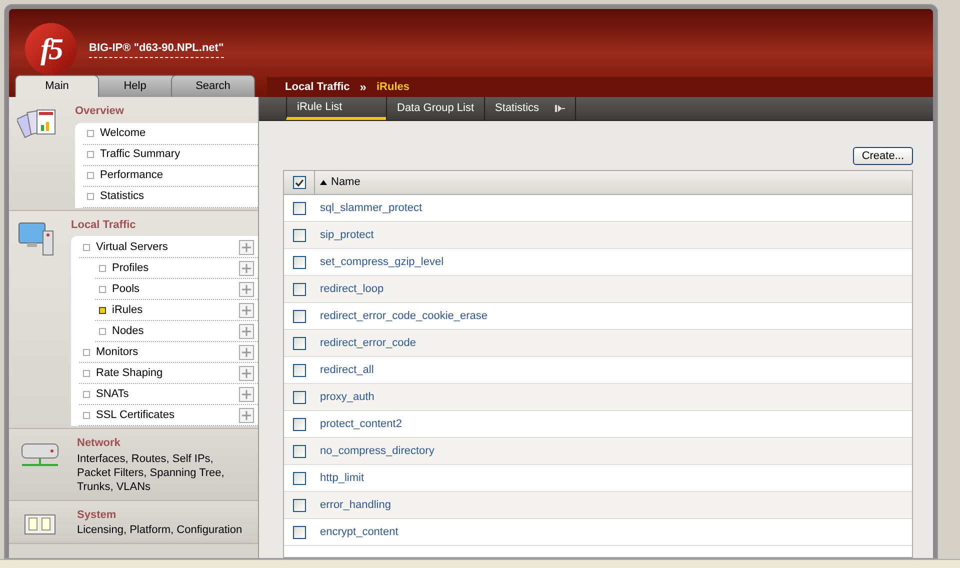 This screenshot has width=960, height=568. What do you see at coordinates (339, 478) in the screenshot?
I see `rule-link: http_limit` at bounding box center [339, 478].